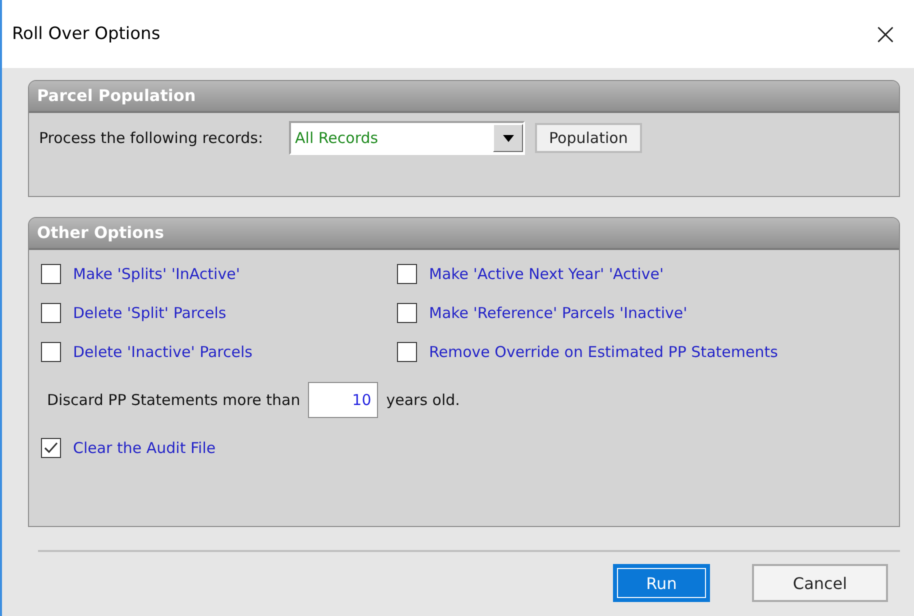  Describe the element at coordinates (661, 583) in the screenshot. I see `run-button: Run` at that location.